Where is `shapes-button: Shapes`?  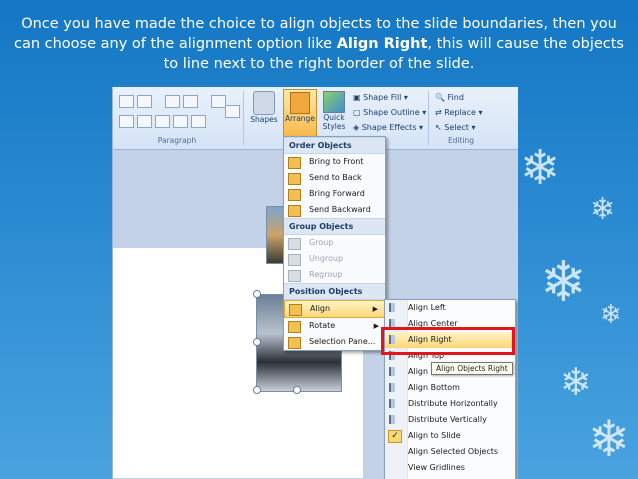
shapes-button: Shapes is located at coordinates (264, 107).